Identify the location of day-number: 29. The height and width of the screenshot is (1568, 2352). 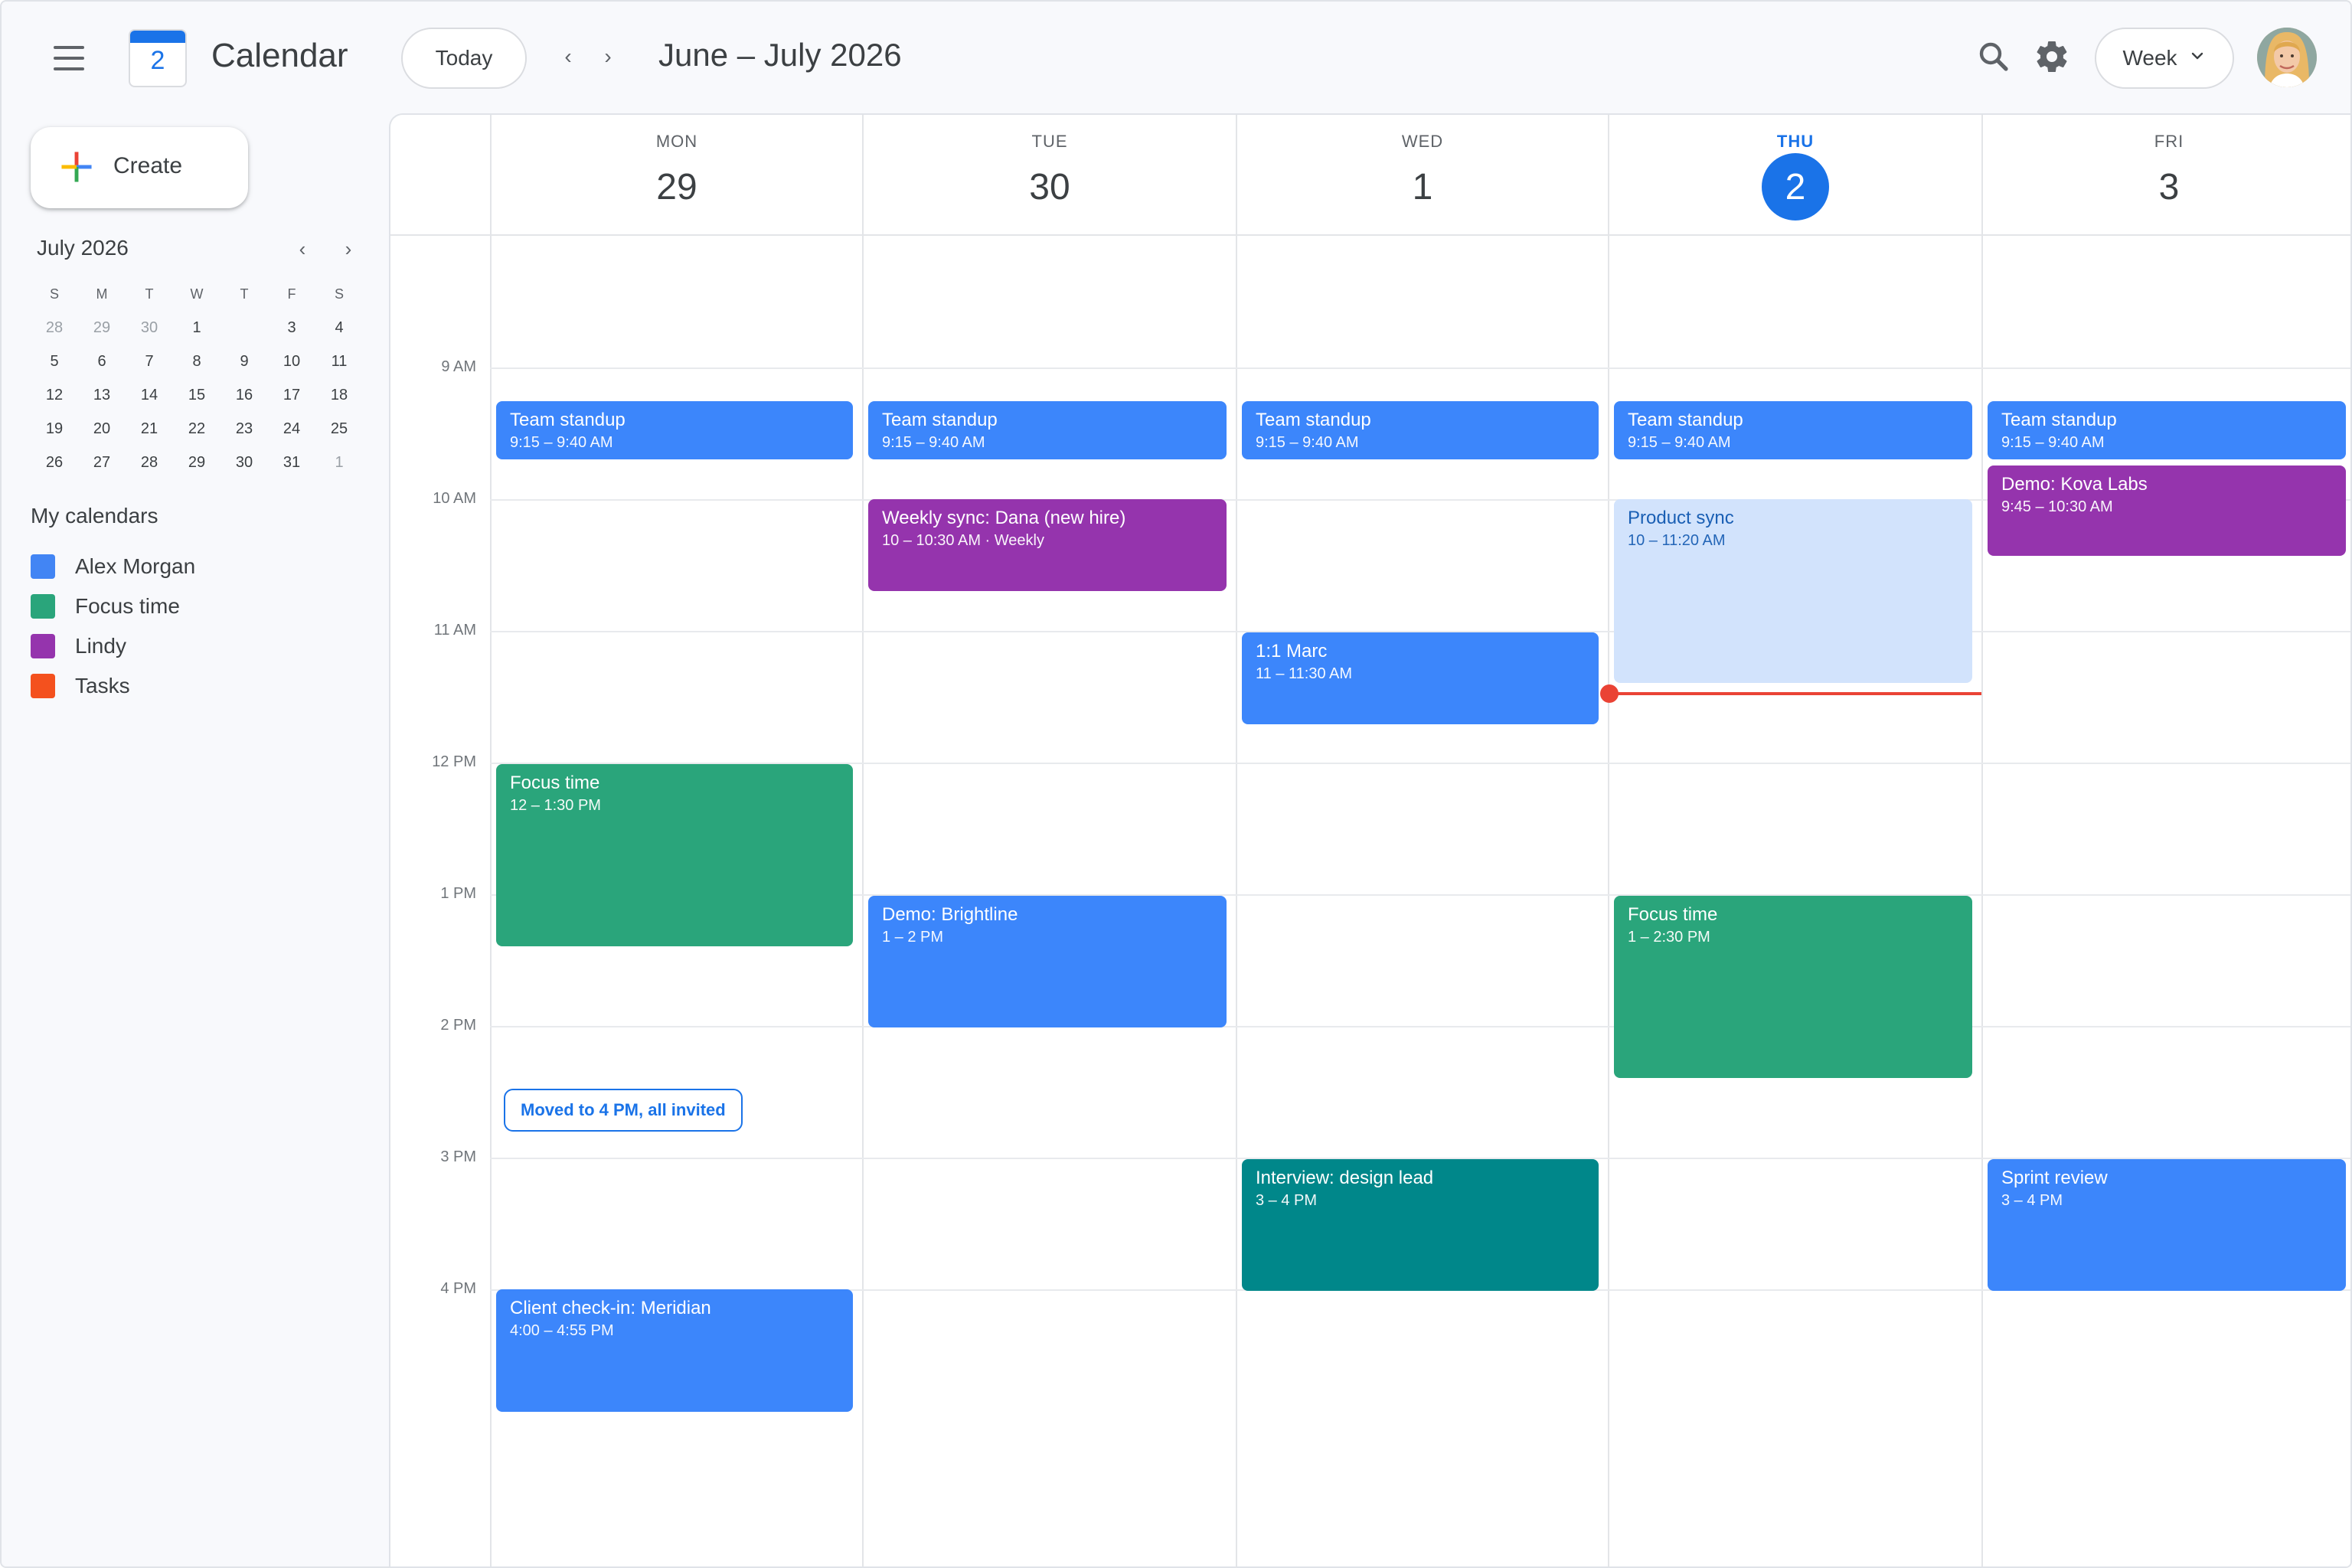
(676, 186).